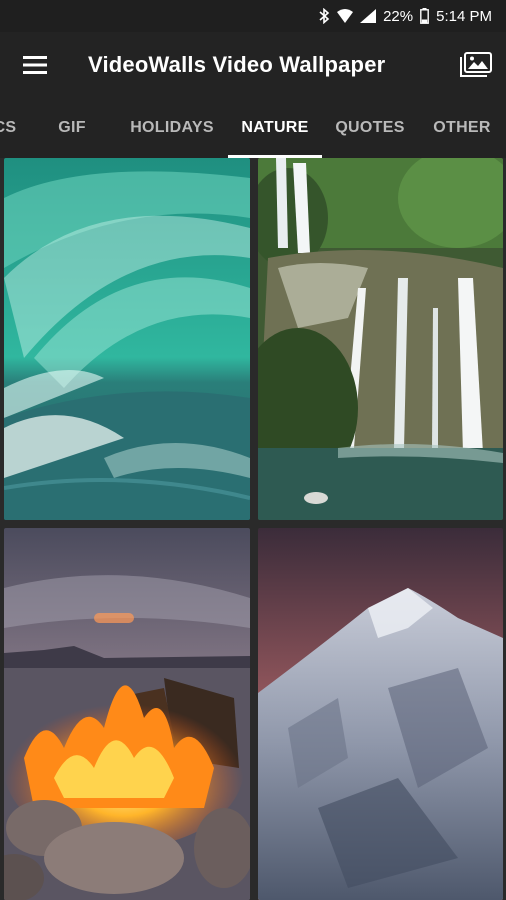 This screenshot has width=506, height=900. Describe the element at coordinates (10, 128) in the screenshot. I see `tab-cs: CS` at that location.